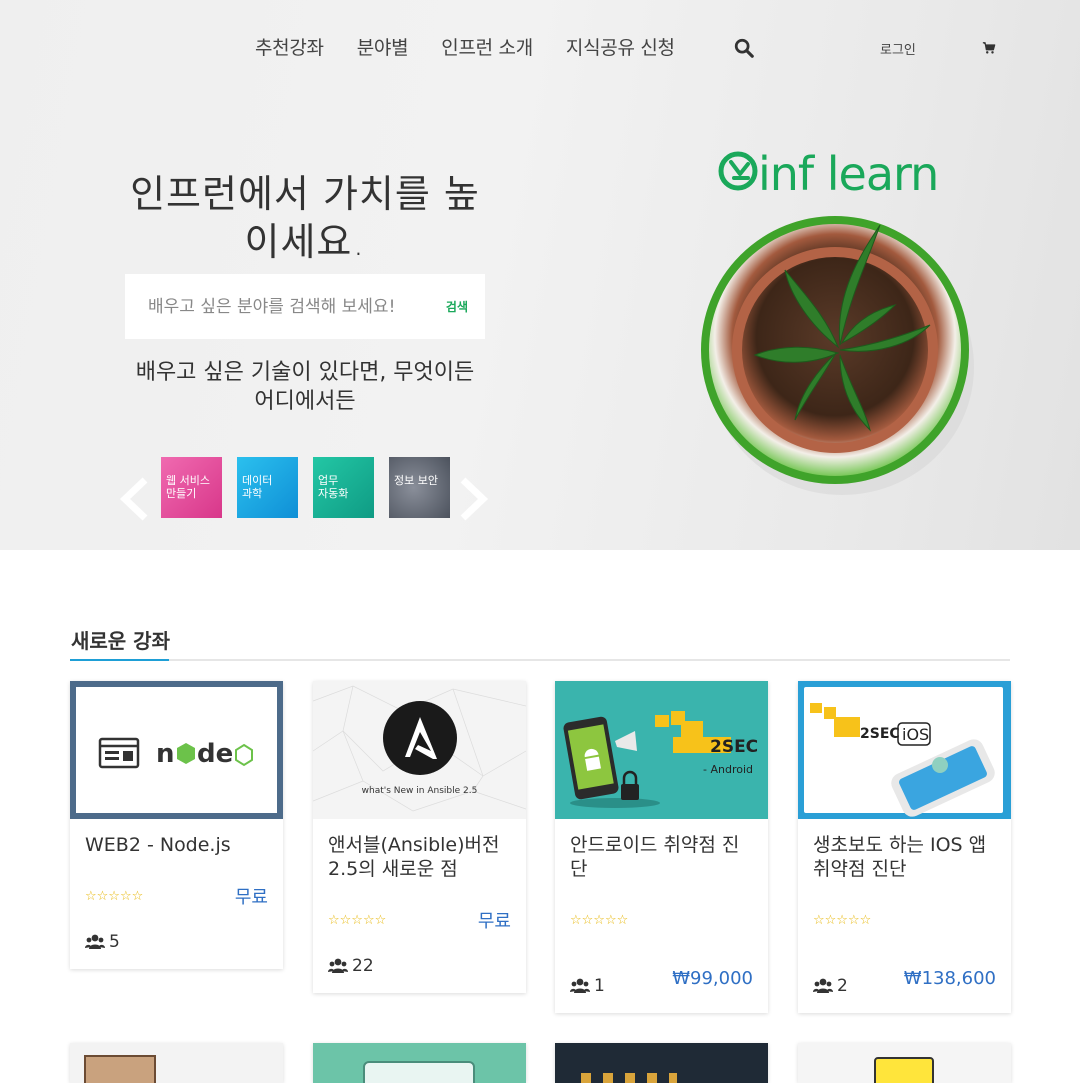 The image size is (1080, 1083). Describe the element at coordinates (305, 387) in the screenshot. I see `hero-subtitle: 배우고 싶은 기술이 있다면, 무엇이든 어디에서든` at that location.